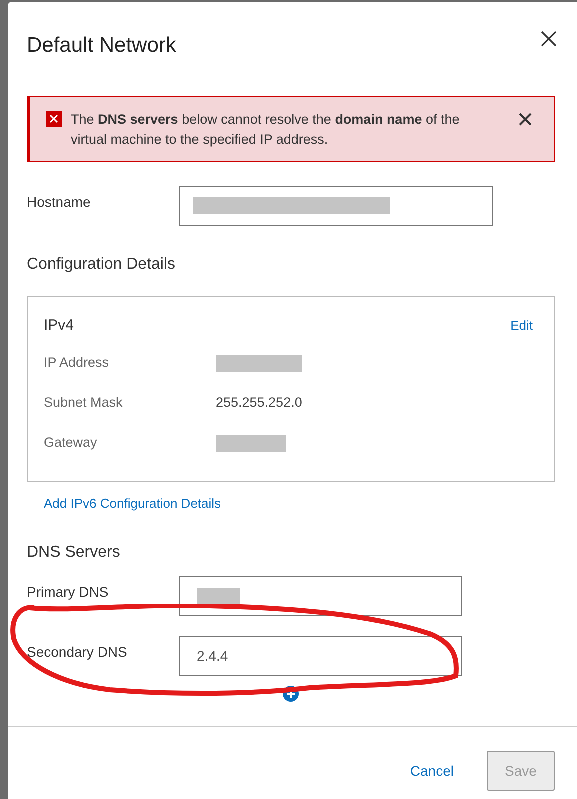 The width and height of the screenshot is (577, 799). What do you see at coordinates (320, 656) in the screenshot?
I see `dns-field: 2.4.4` at bounding box center [320, 656].